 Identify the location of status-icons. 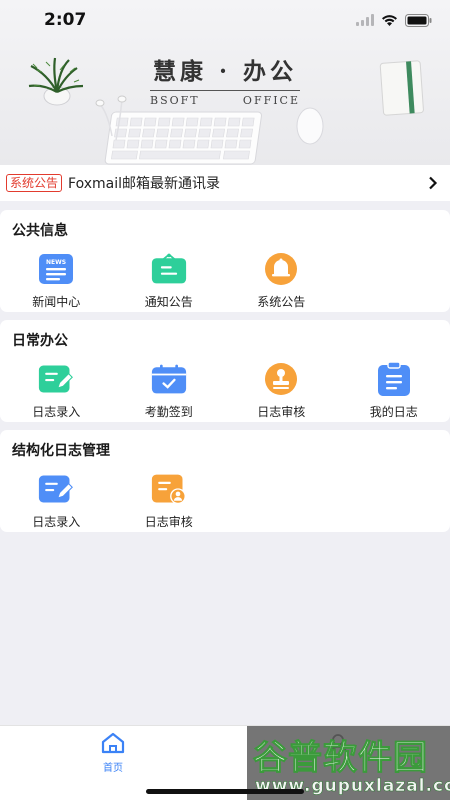
(394, 20).